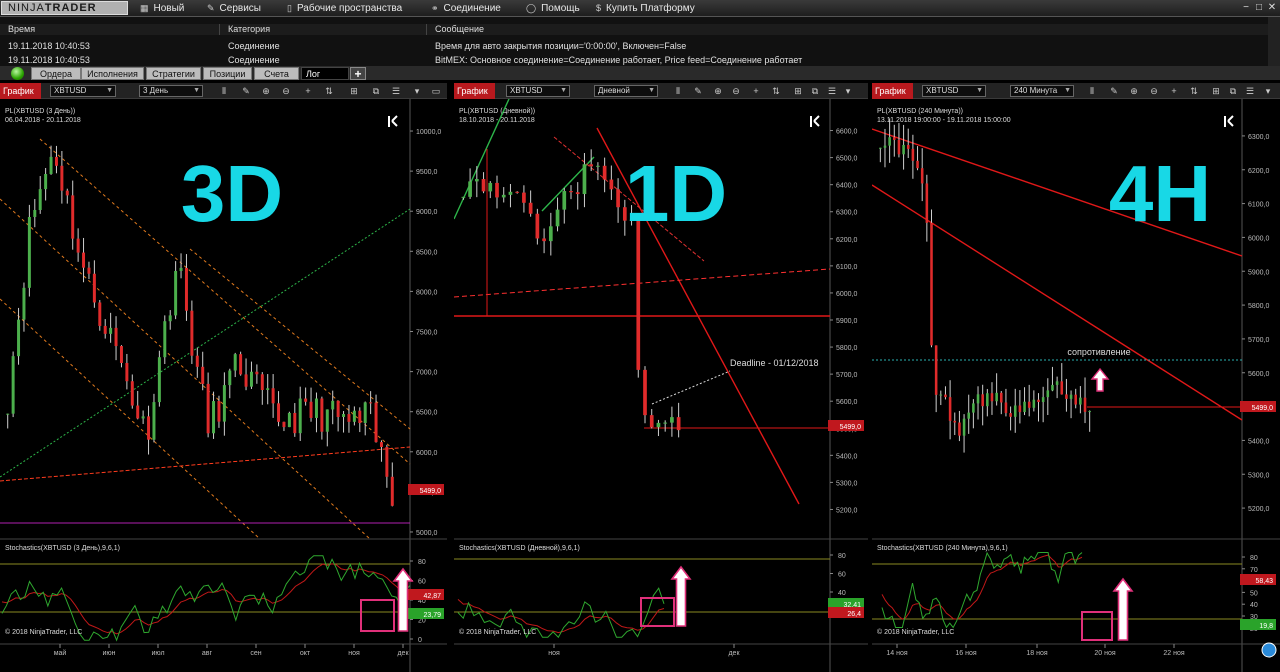 The image size is (1280, 672). I want to click on add-tab-icon: +, so click(358, 73).